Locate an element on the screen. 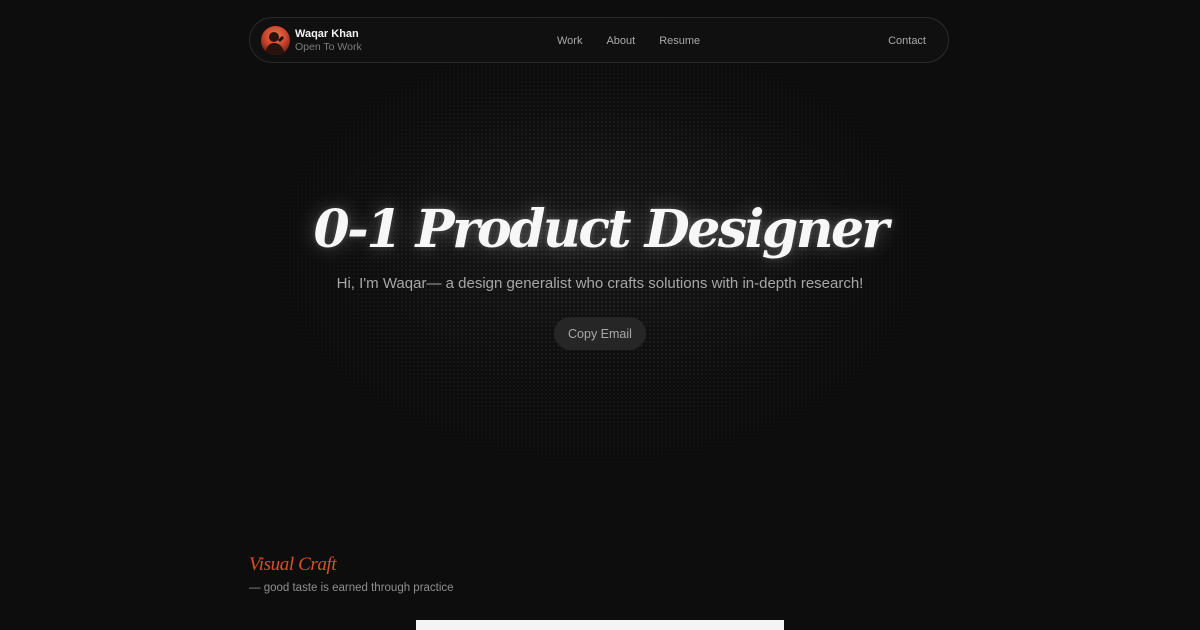 The height and width of the screenshot is (630, 1200). section-caption: — good taste is earned through practice is located at coordinates (351, 588).